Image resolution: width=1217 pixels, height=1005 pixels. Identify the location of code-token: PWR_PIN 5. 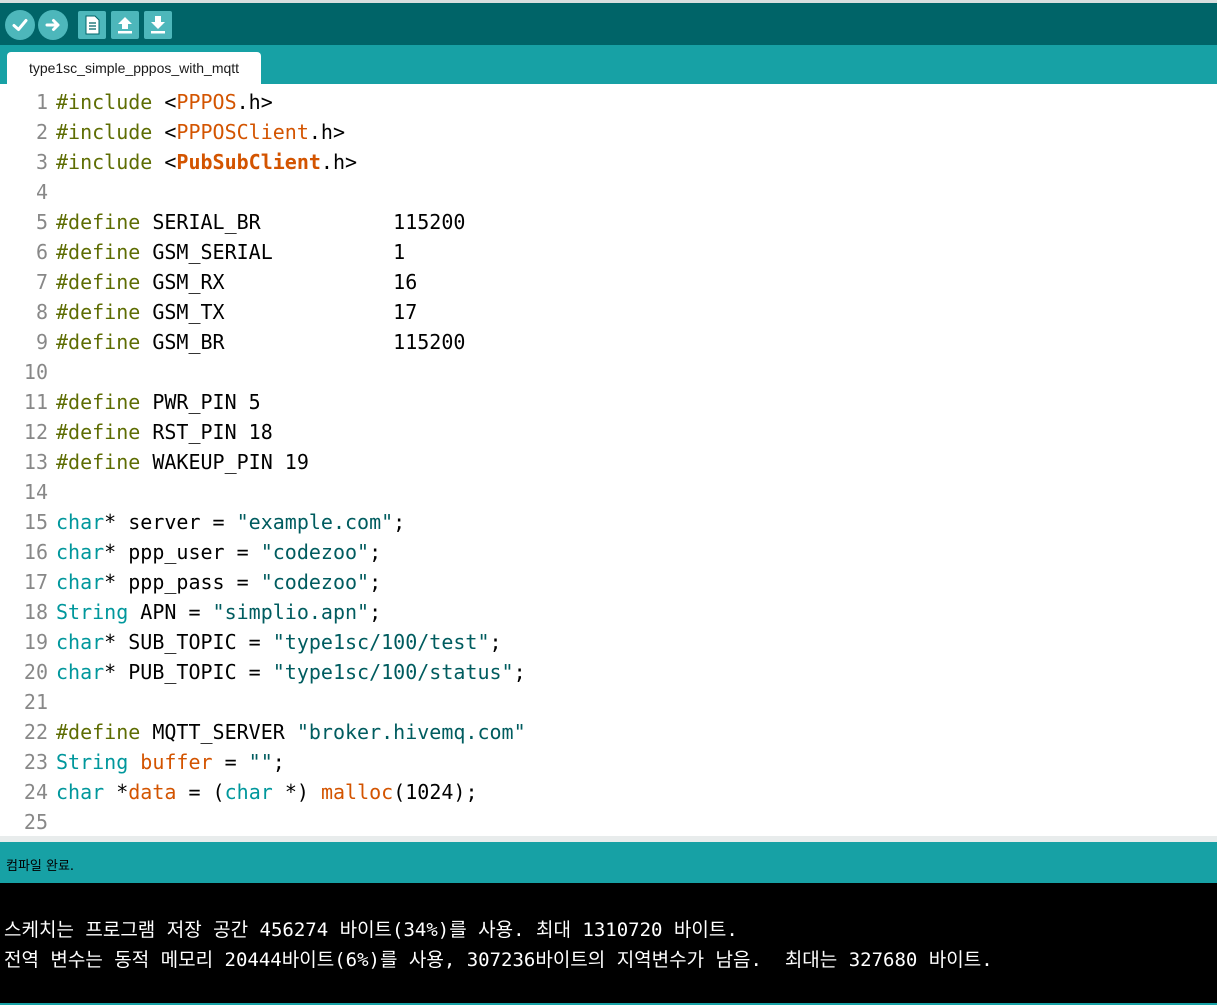
(200, 402).